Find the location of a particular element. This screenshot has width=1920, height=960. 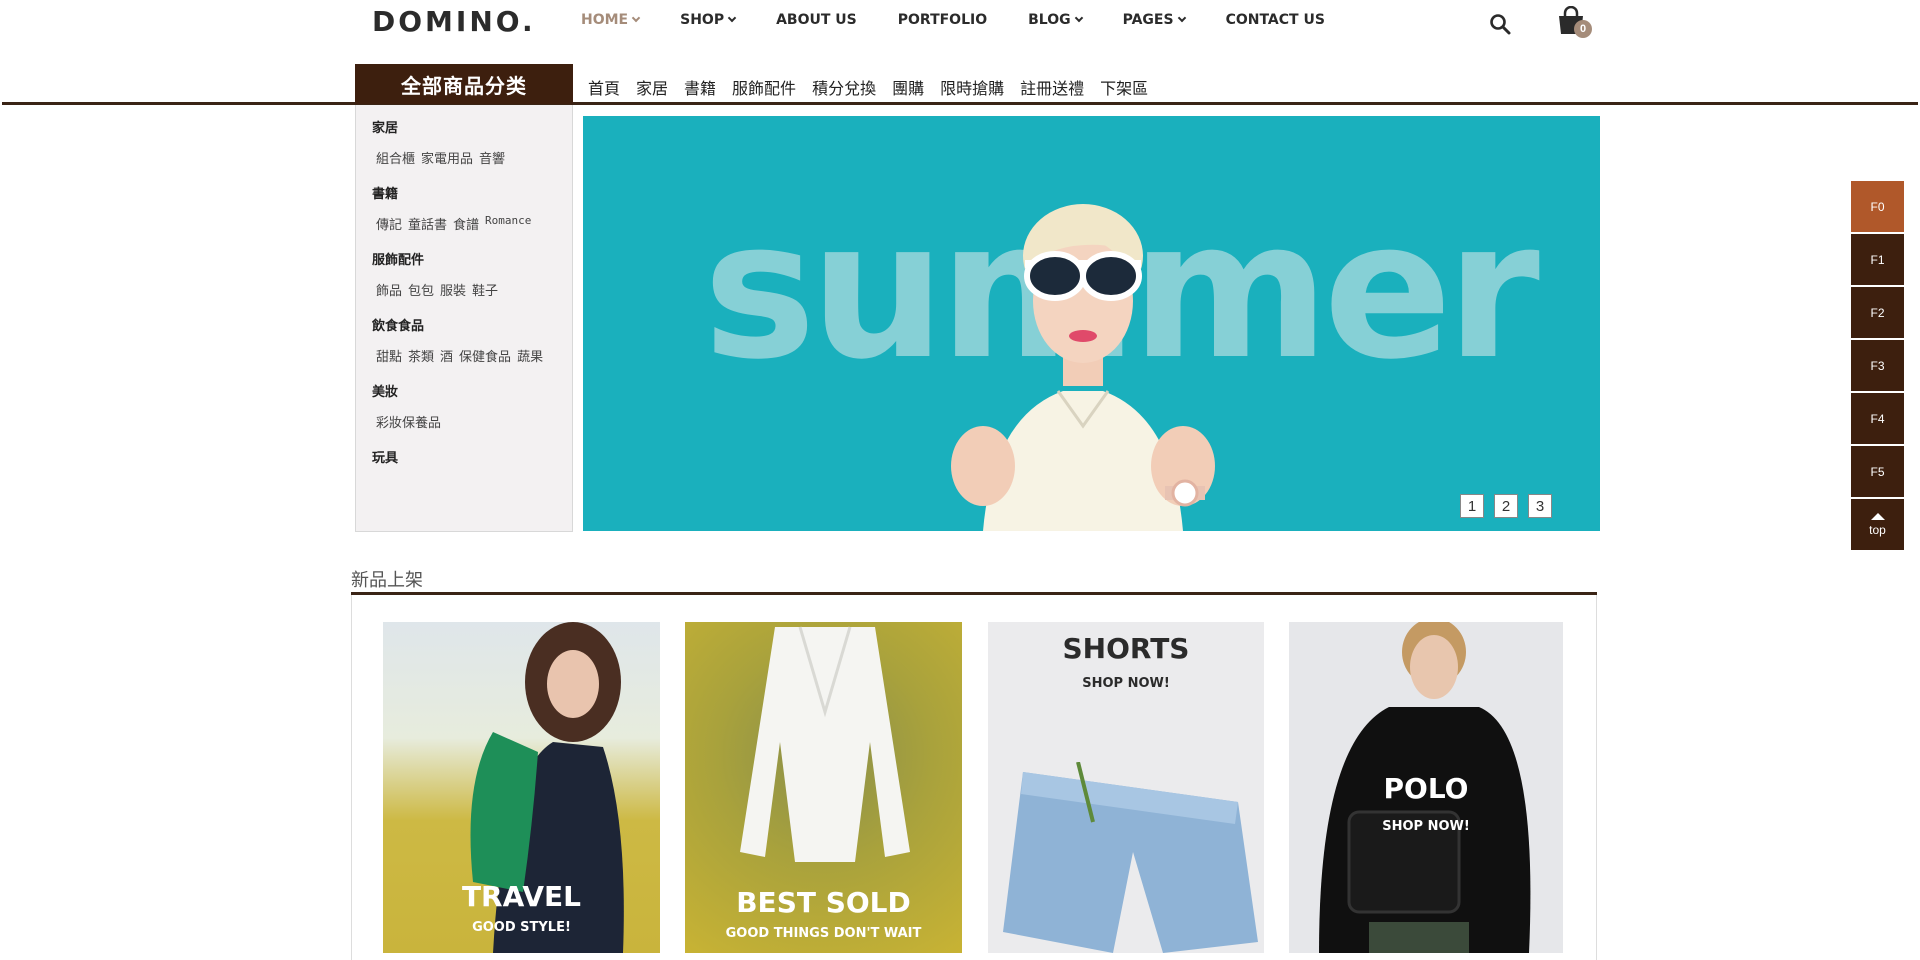

floor-link-f2: F2 is located at coordinates (1877, 312).